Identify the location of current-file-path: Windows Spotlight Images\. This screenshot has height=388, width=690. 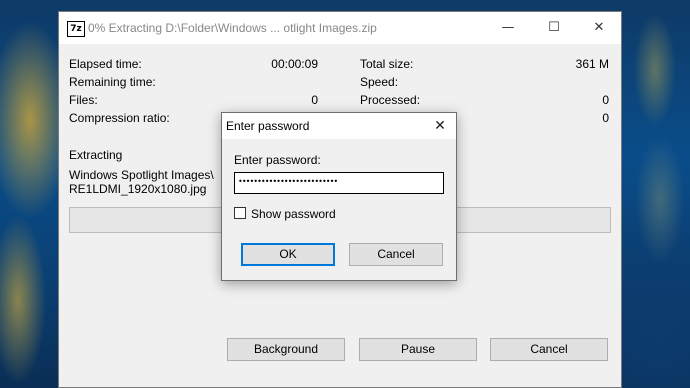
(141, 175).